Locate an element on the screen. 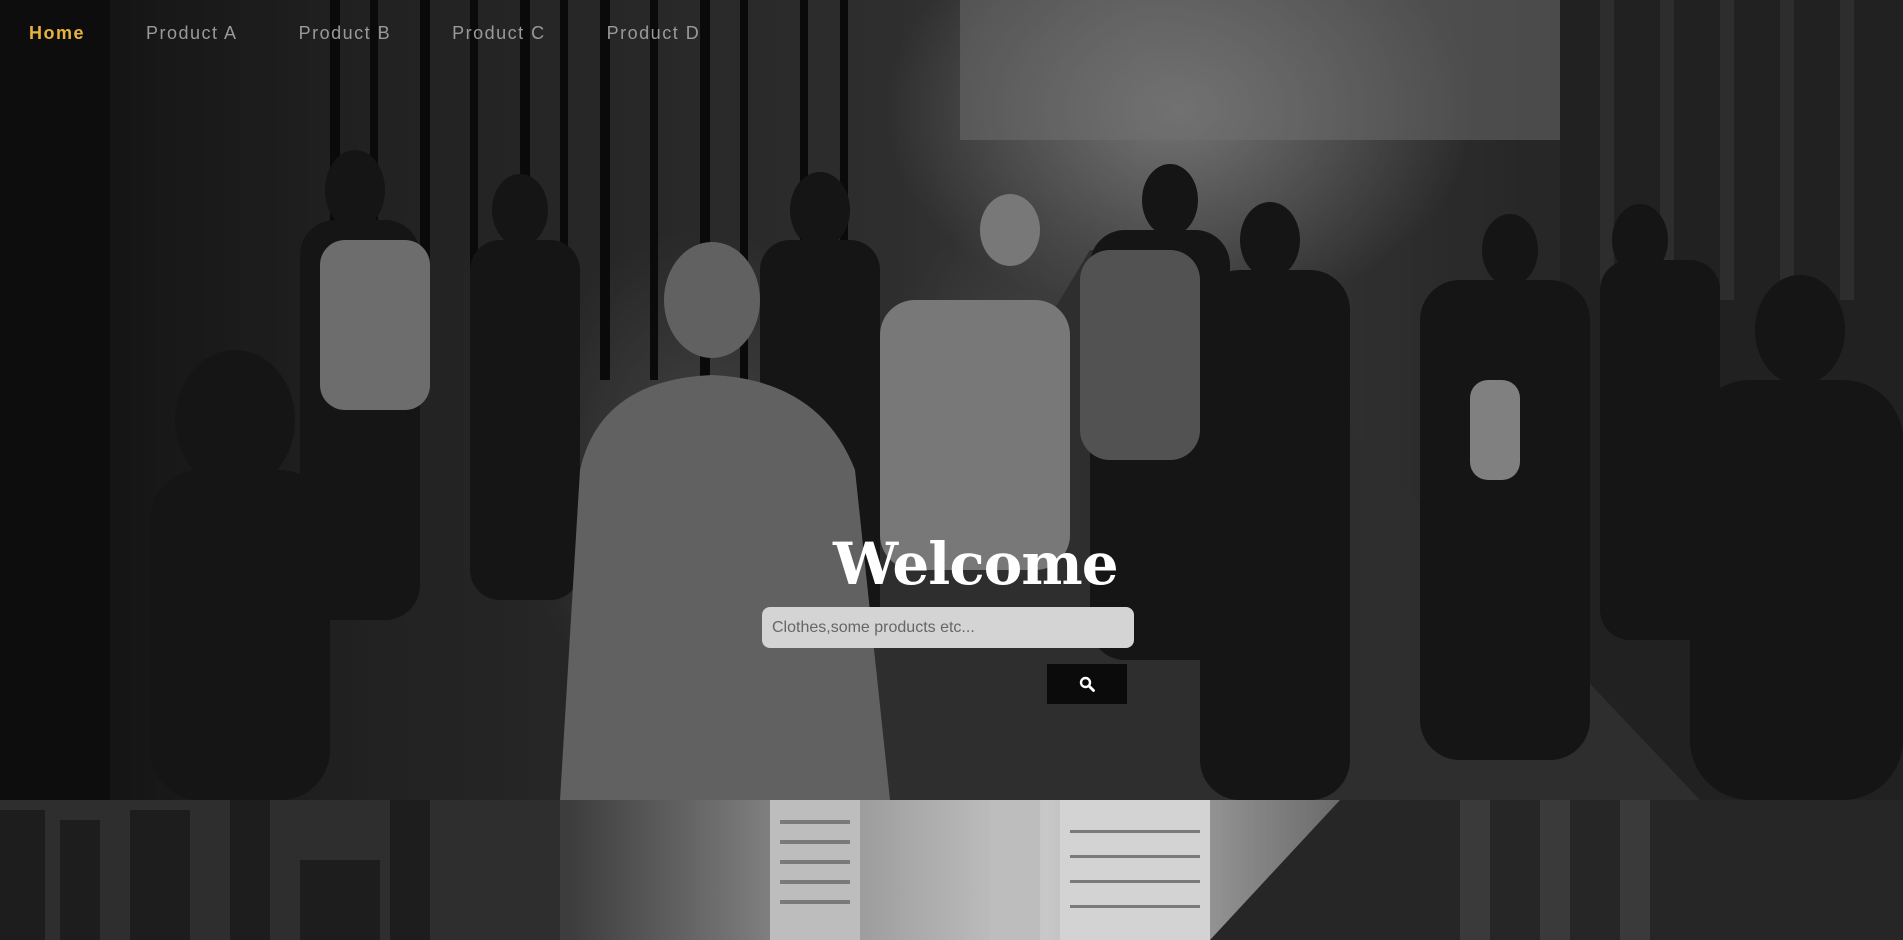 The width and height of the screenshot is (1903, 940). city-section is located at coordinates (951, 870).